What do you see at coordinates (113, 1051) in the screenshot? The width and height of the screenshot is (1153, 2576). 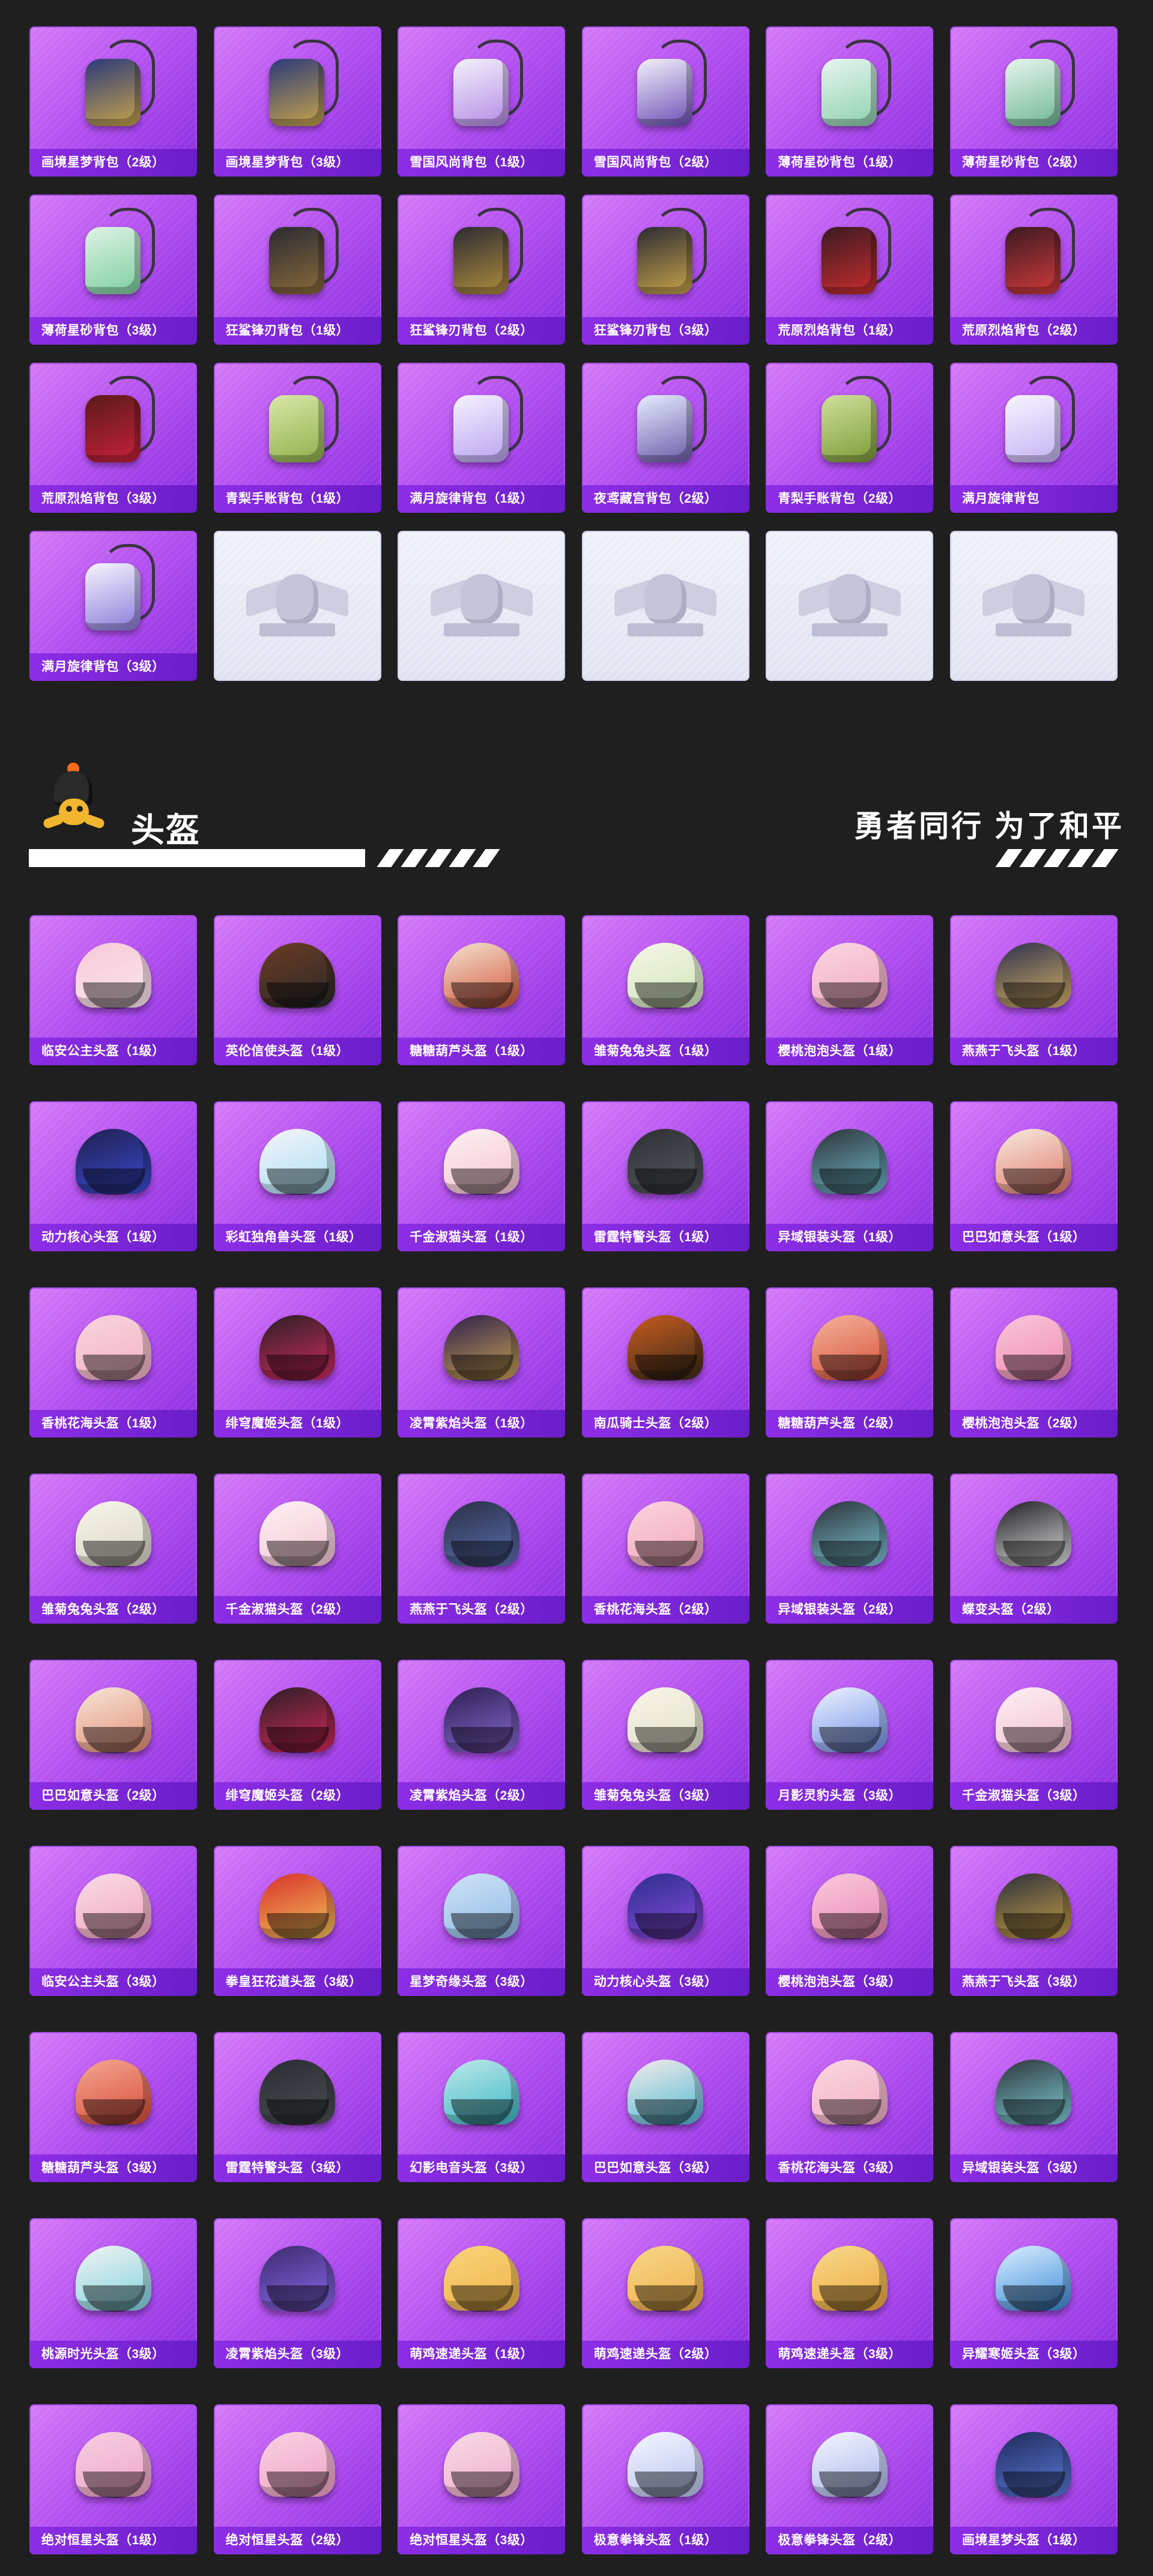 I see `helmet-item-label: 临安公主头盔（1级）` at bounding box center [113, 1051].